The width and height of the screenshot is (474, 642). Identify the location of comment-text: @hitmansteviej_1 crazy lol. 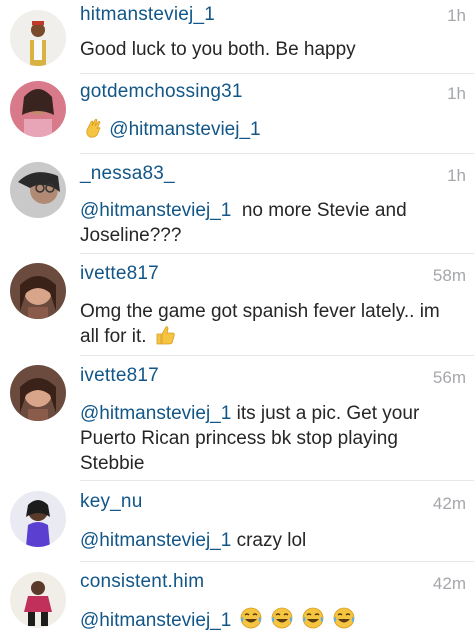
(272, 540).